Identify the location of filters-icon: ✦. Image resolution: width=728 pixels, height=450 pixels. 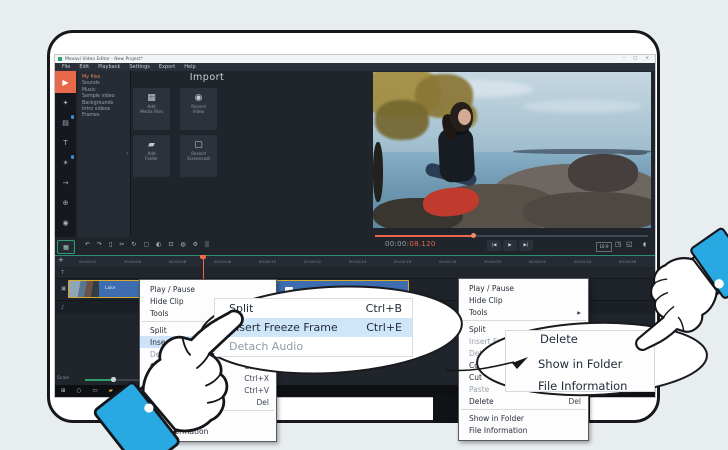
(65, 103).